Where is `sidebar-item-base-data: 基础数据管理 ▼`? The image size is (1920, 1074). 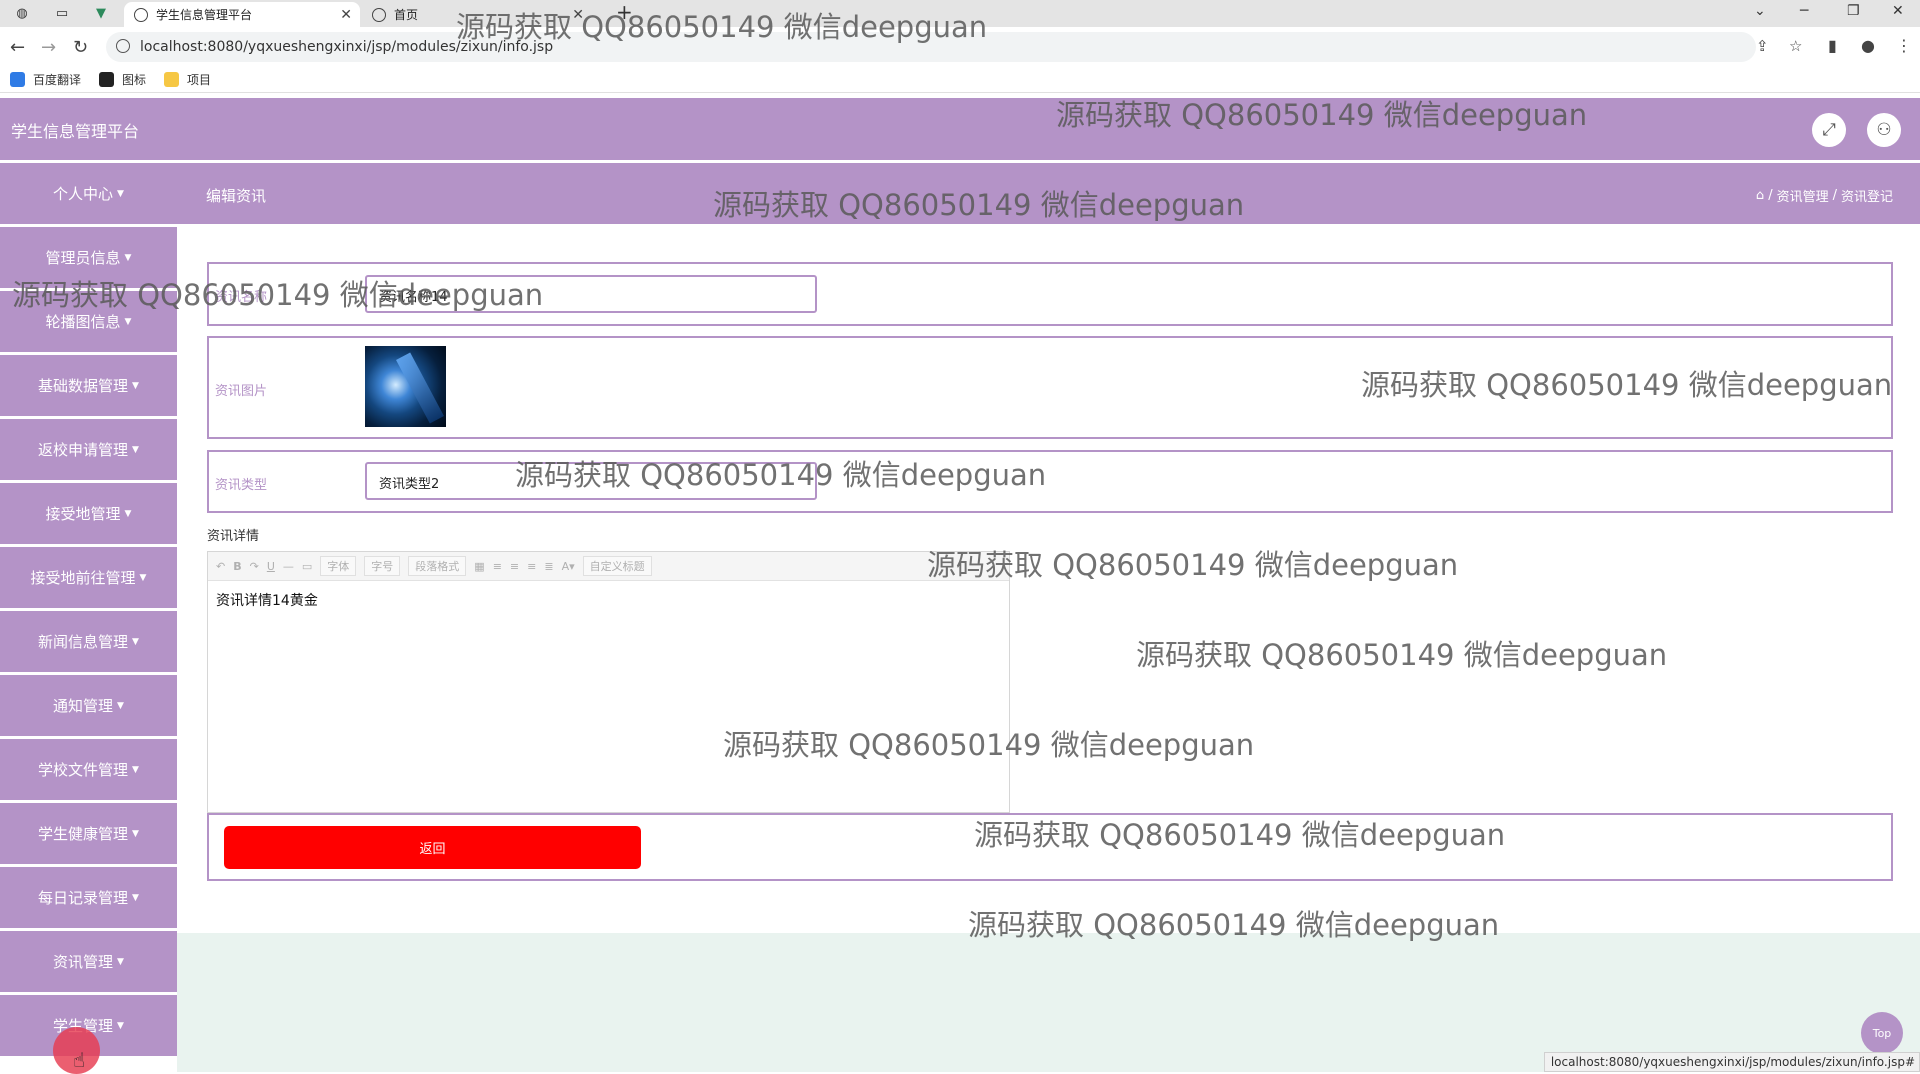
sidebar-item-base-data: 基础数据管理 ▼ is located at coordinates (88, 385).